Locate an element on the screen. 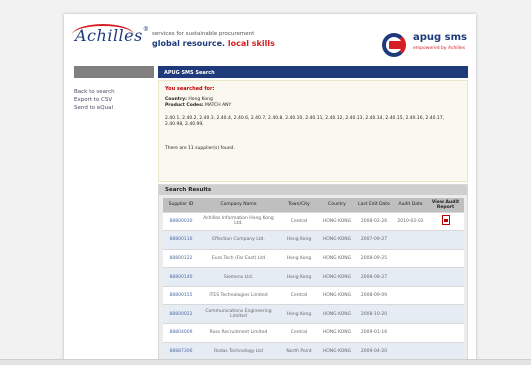 This screenshot has height=365, width=531. col-view-audit-report: View Audit Report is located at coordinates (445, 205).